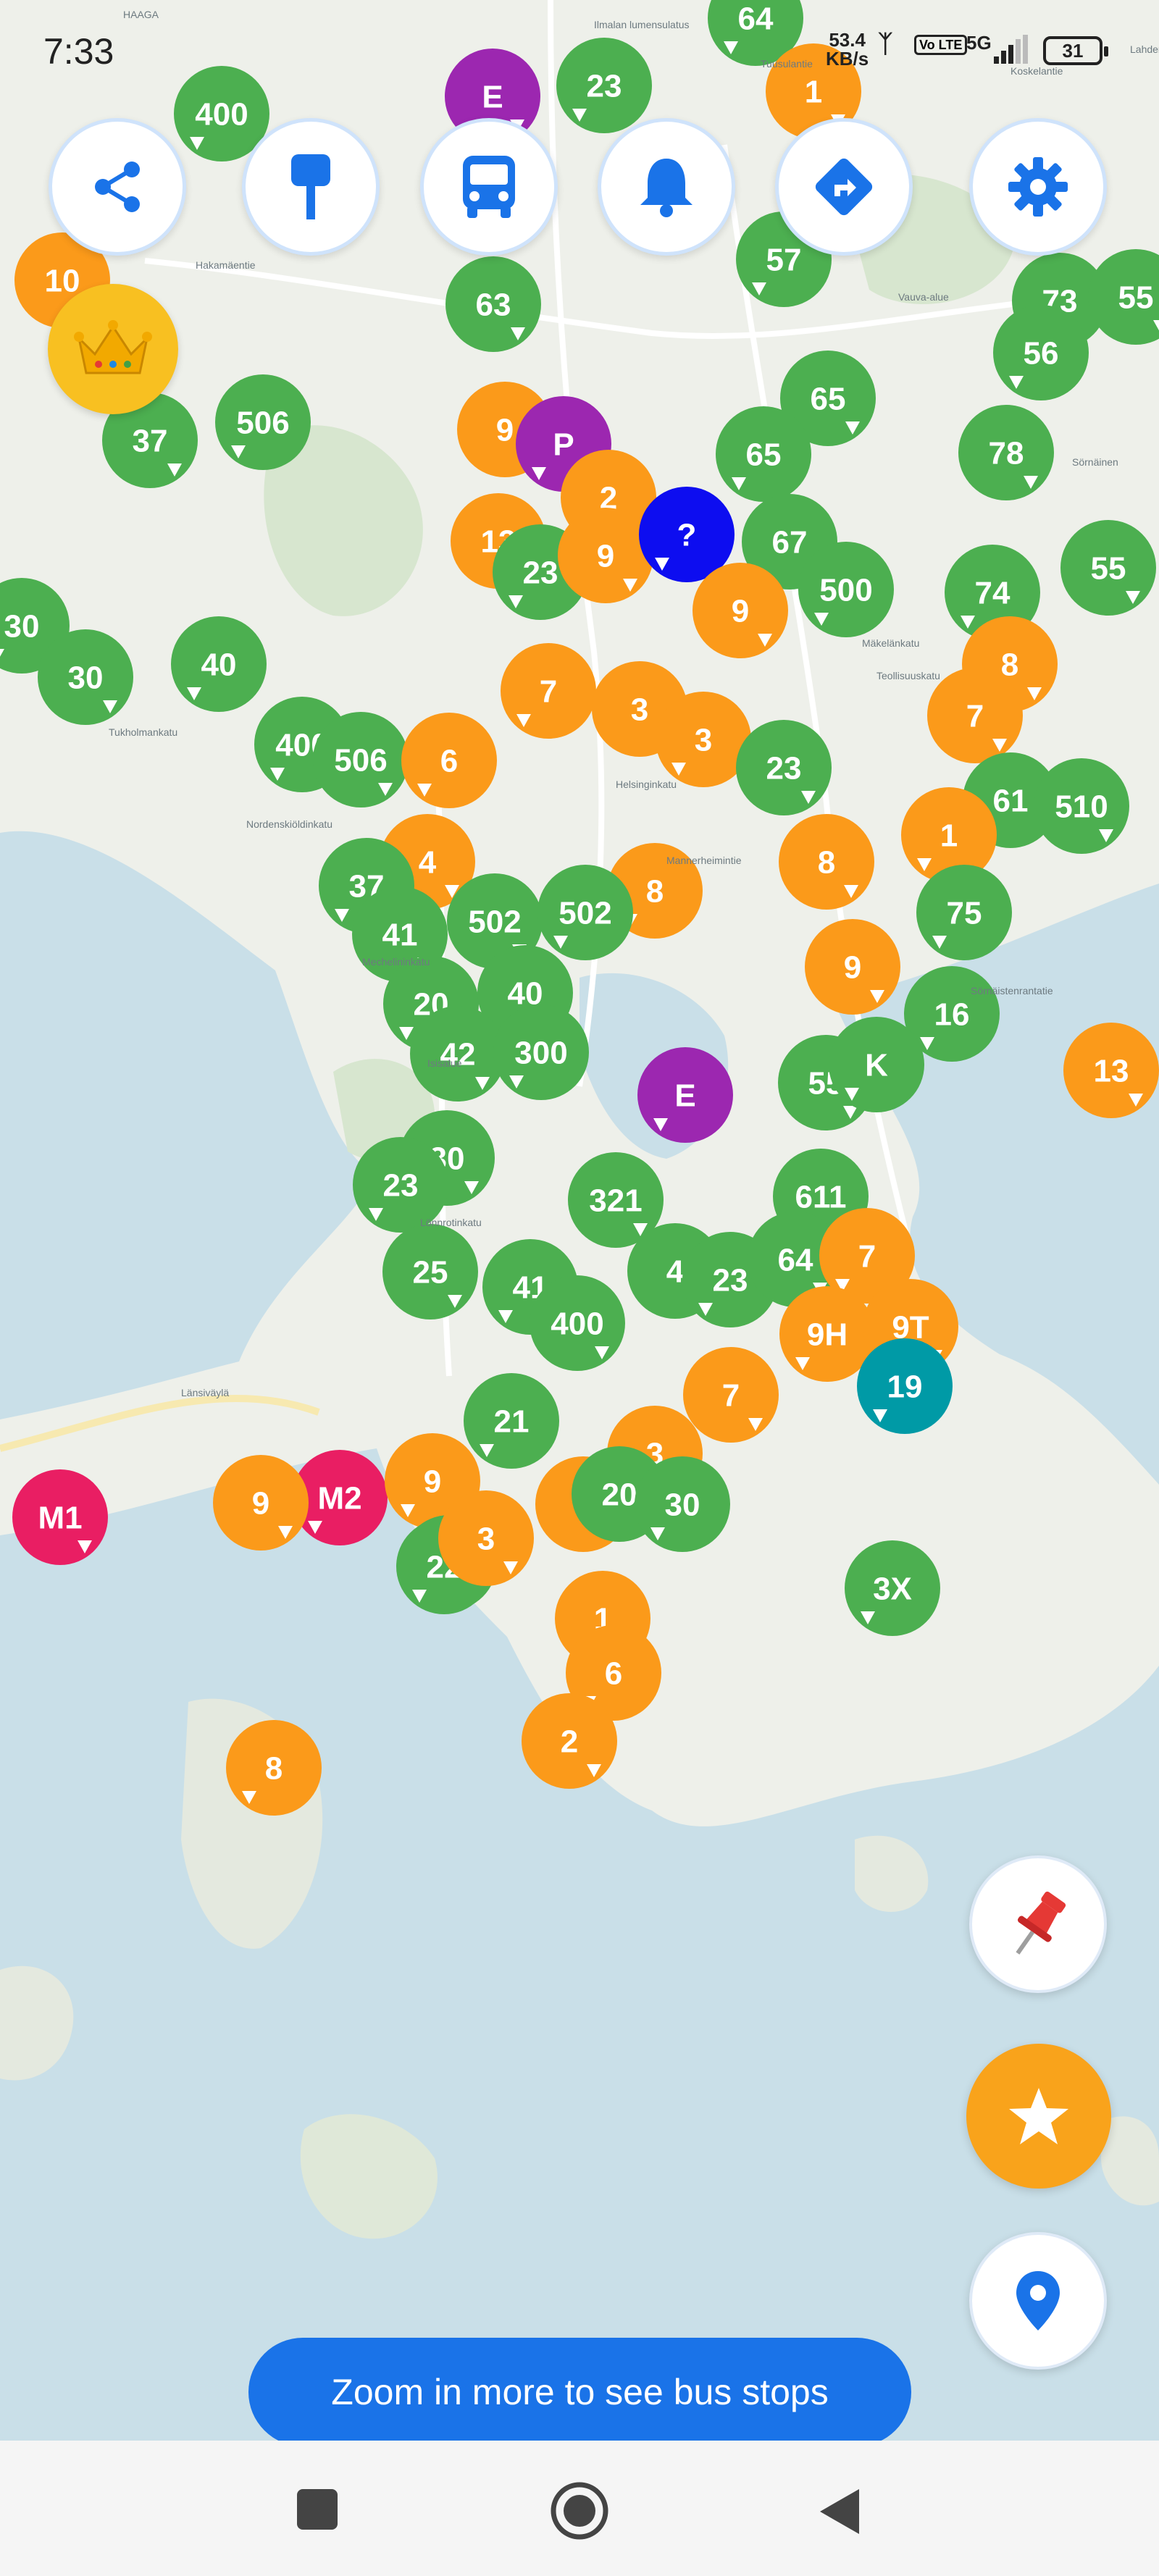  What do you see at coordinates (226, 265) in the screenshot?
I see `map-place-label: Hakamäentie` at bounding box center [226, 265].